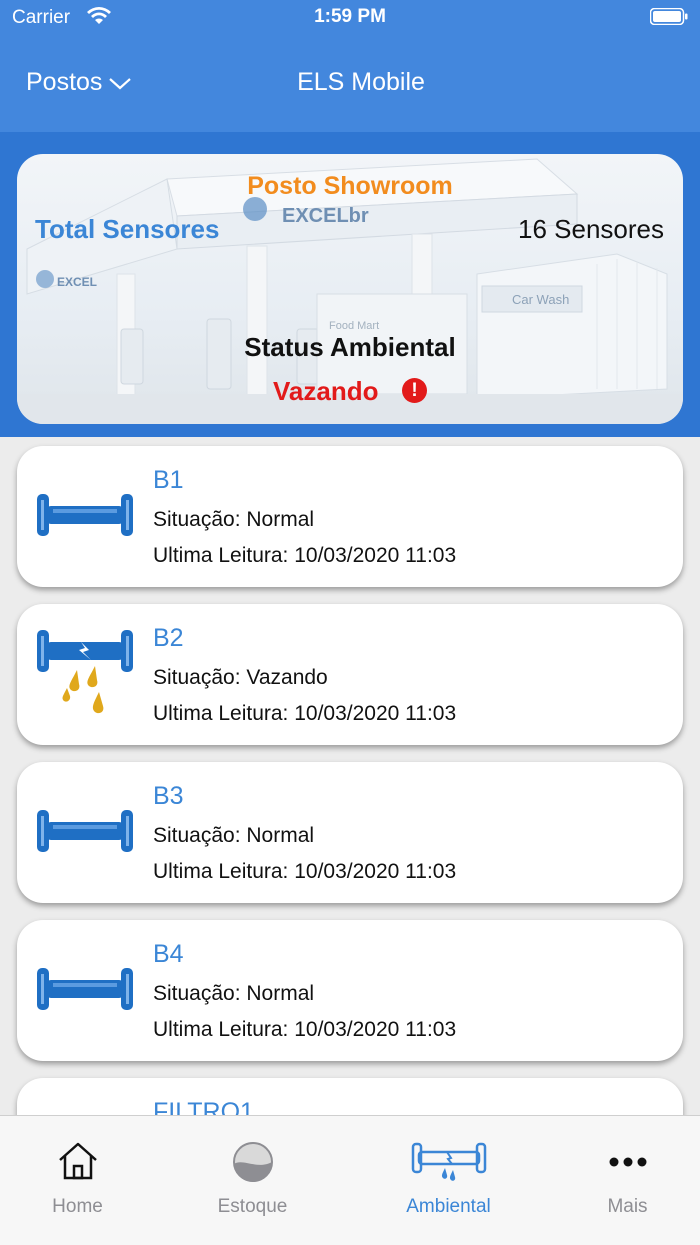 The width and height of the screenshot is (700, 1245). What do you see at coordinates (350, 16) in the screenshot?
I see `status-time: 1:59 PM` at bounding box center [350, 16].